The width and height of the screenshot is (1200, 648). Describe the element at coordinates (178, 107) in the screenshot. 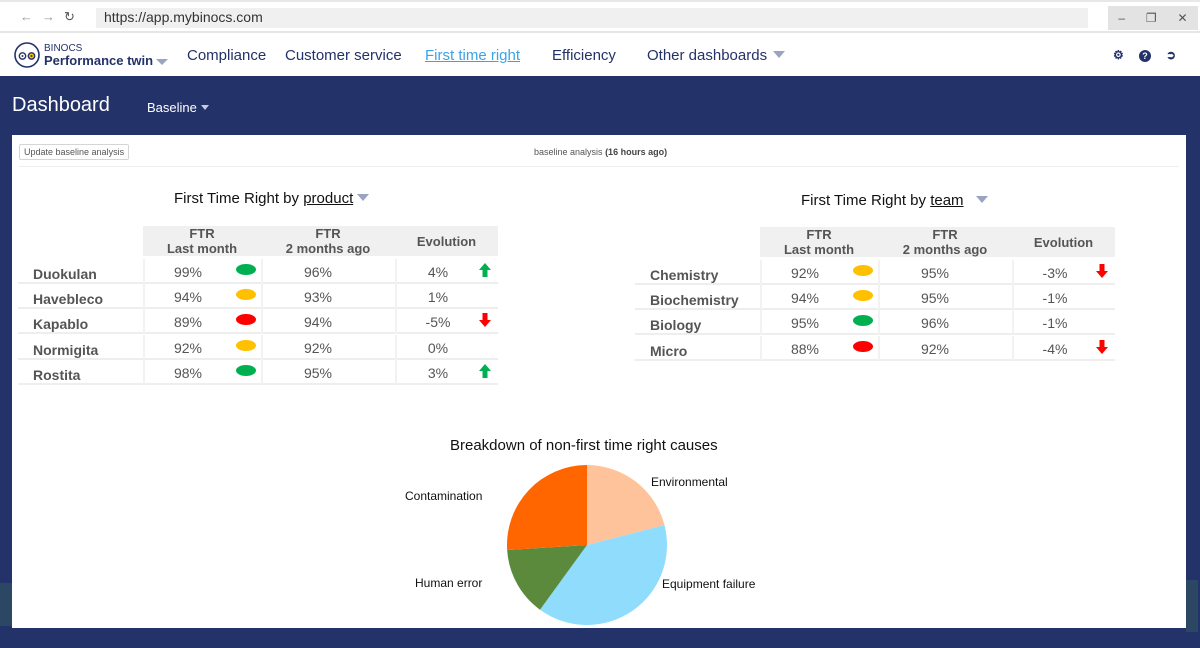

I see `scenario-dropdown: Baseline` at that location.